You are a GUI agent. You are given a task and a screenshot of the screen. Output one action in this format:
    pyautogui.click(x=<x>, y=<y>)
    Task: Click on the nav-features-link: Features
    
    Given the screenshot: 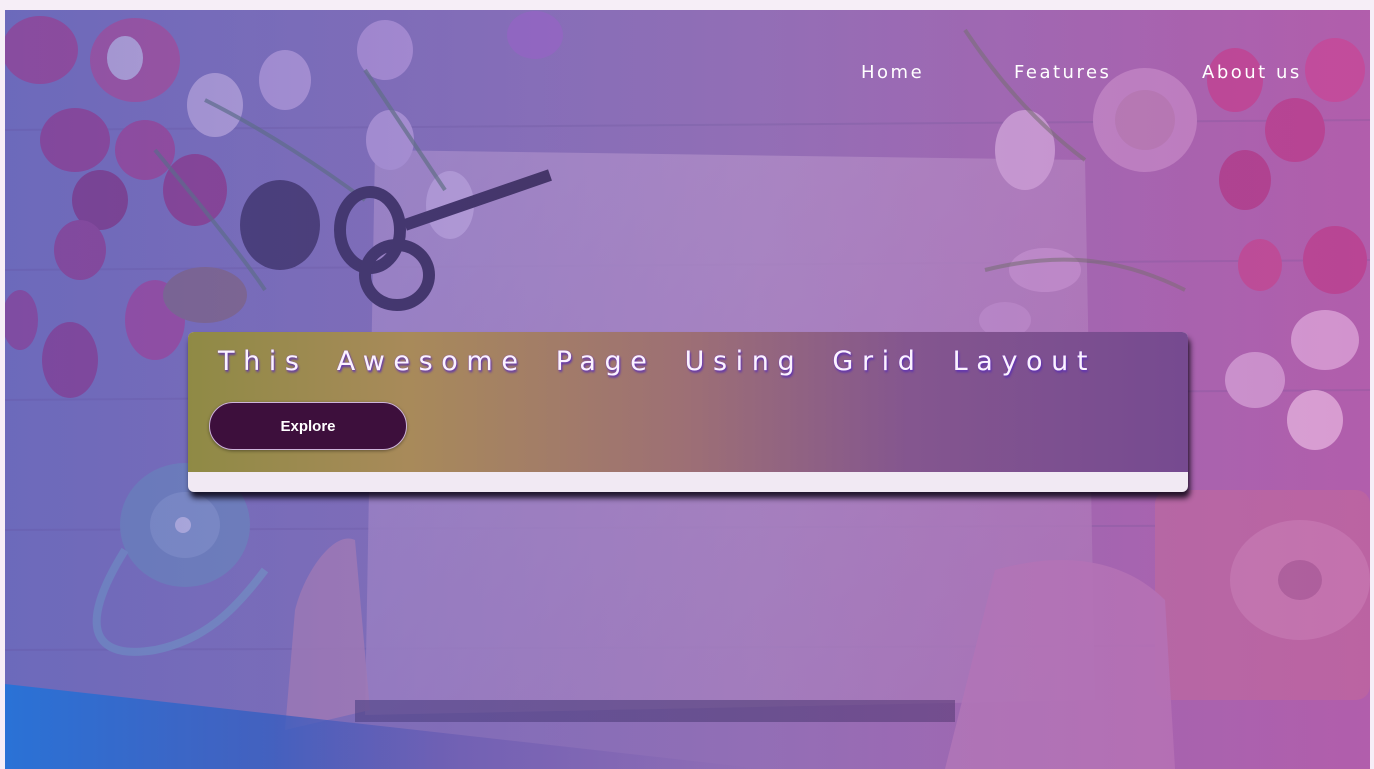 What is the action you would take?
    pyautogui.click(x=1062, y=72)
    